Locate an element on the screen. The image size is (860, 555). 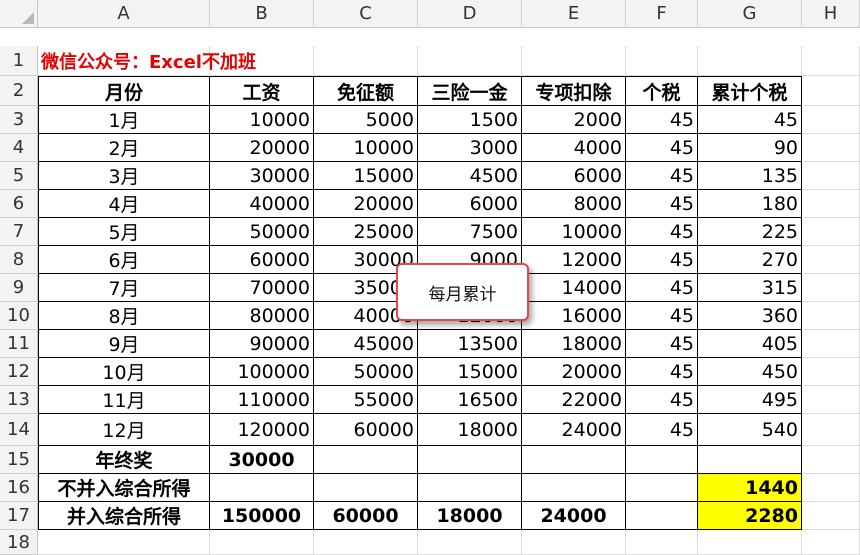
column-header-c: C is located at coordinates (366, 14).